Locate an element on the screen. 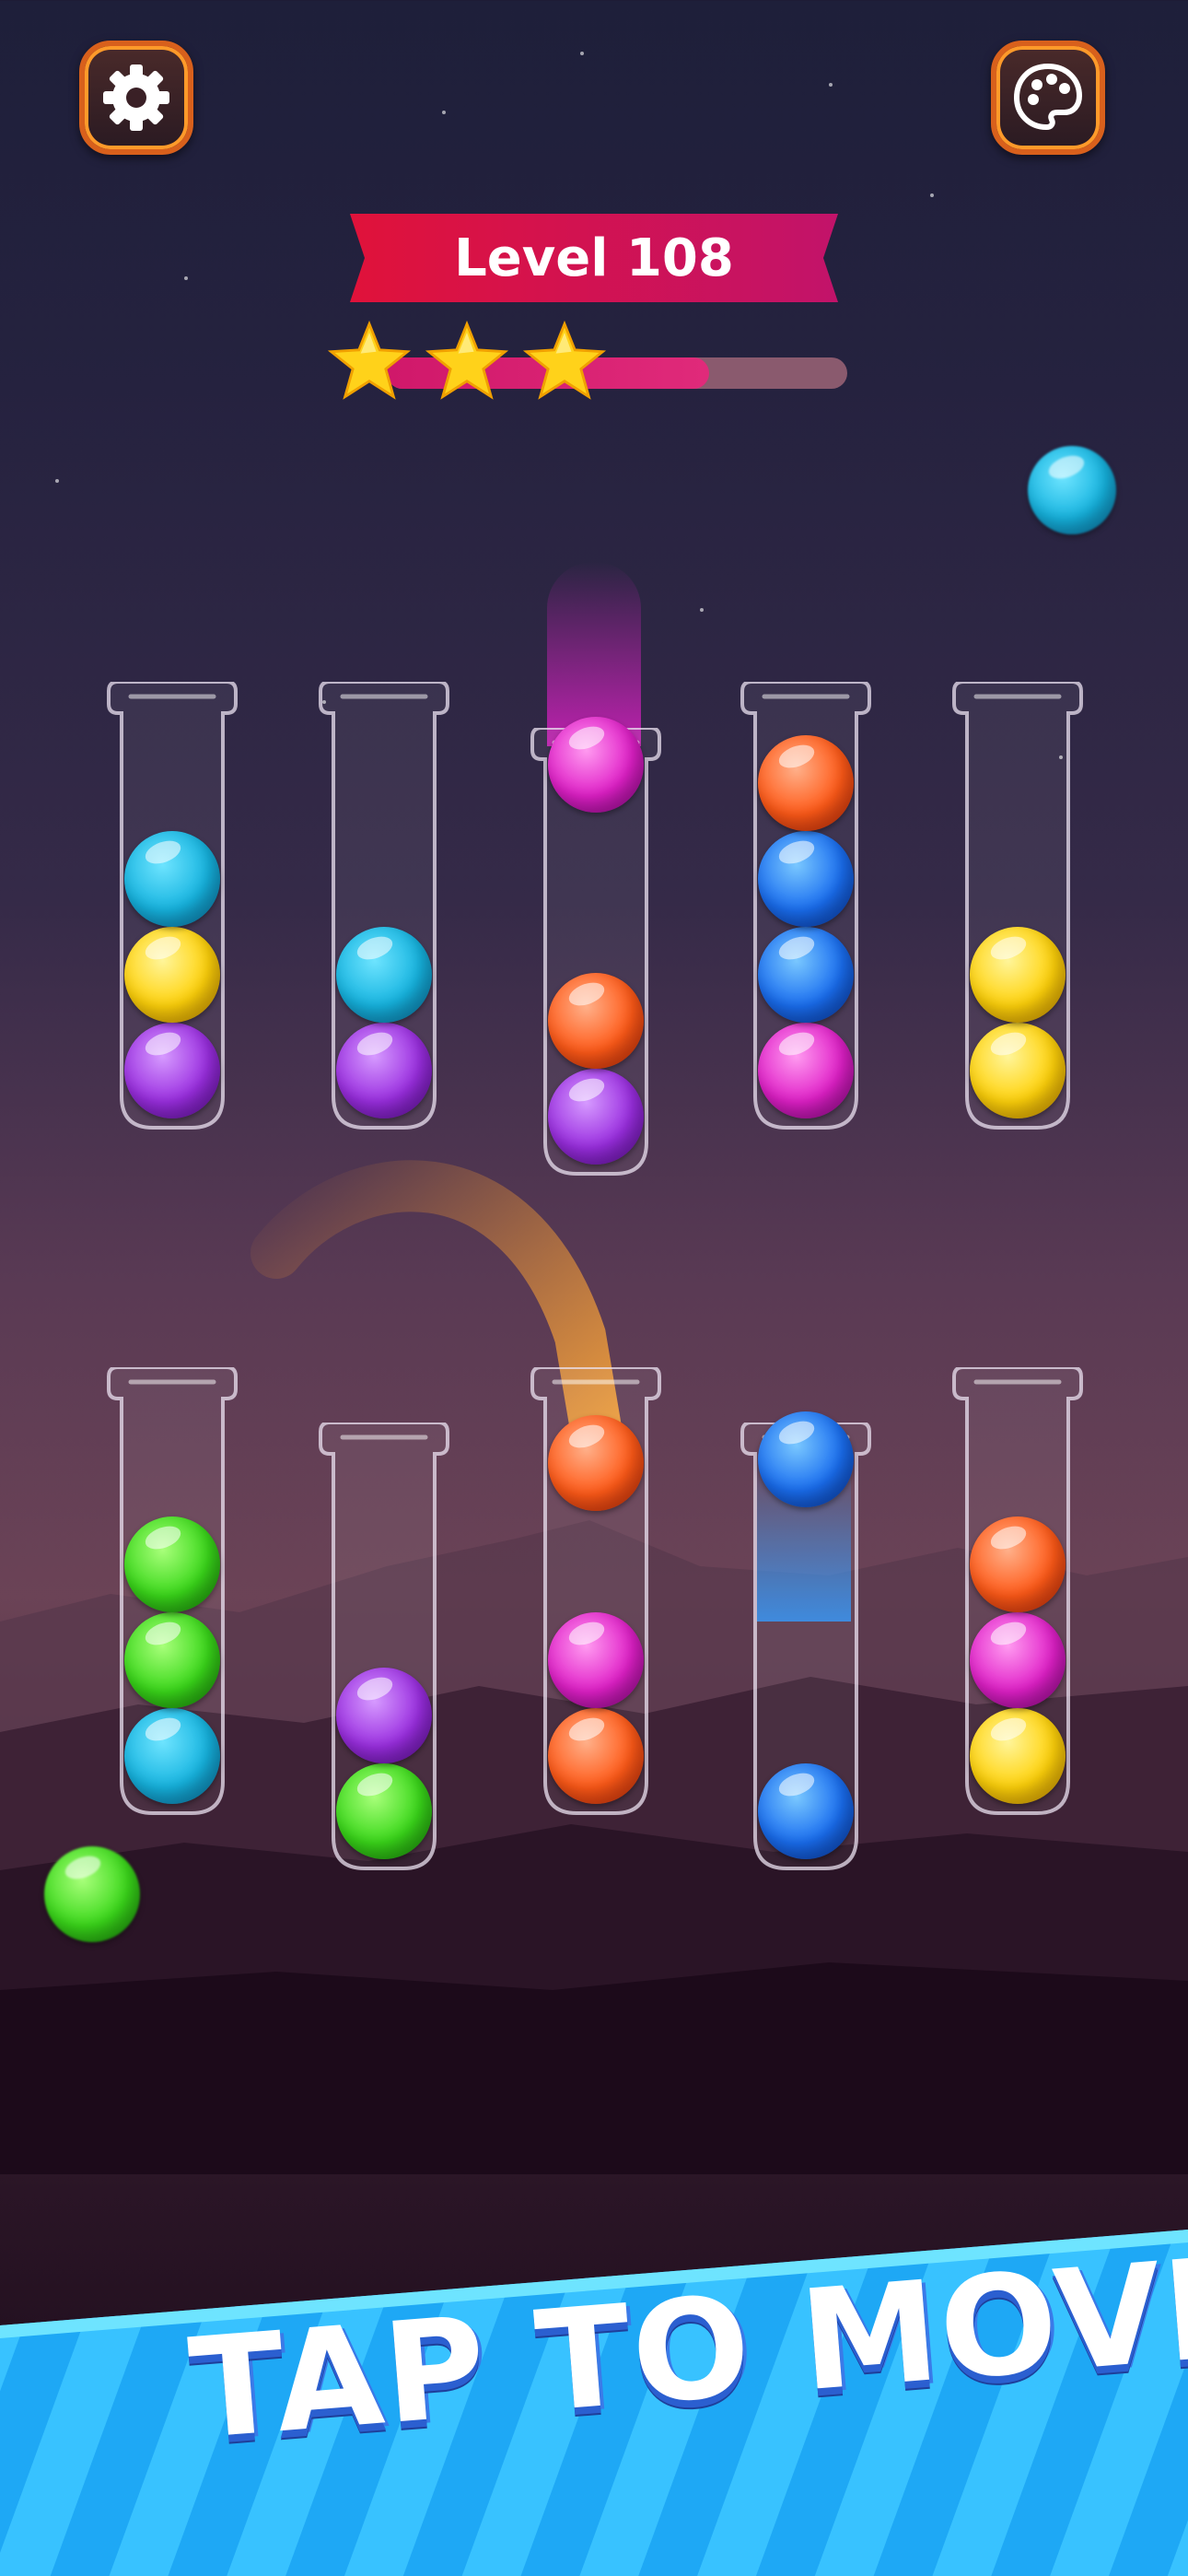 The width and height of the screenshot is (1188, 2576). level-label: Level 108 is located at coordinates (594, 258).